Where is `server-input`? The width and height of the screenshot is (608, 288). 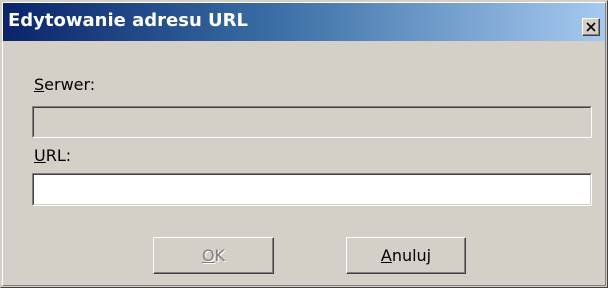 server-input is located at coordinates (312, 122).